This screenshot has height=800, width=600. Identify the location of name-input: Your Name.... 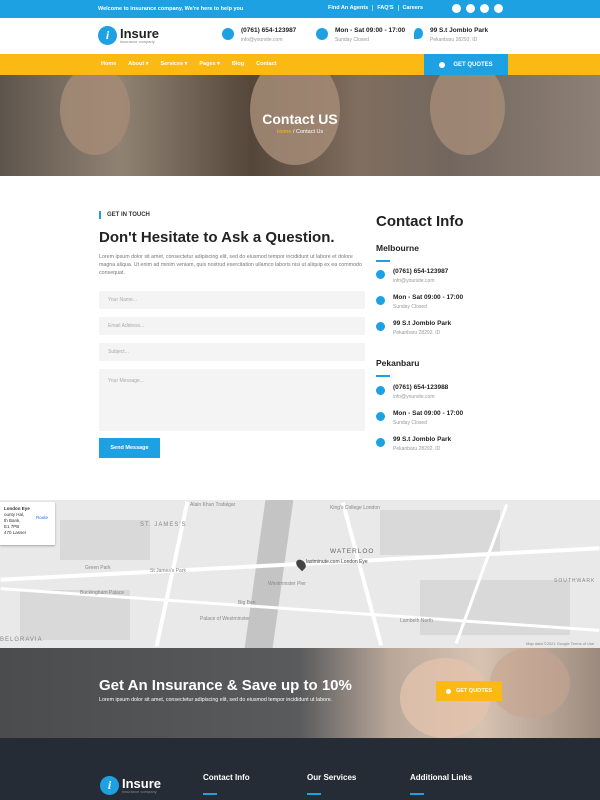
(232, 300).